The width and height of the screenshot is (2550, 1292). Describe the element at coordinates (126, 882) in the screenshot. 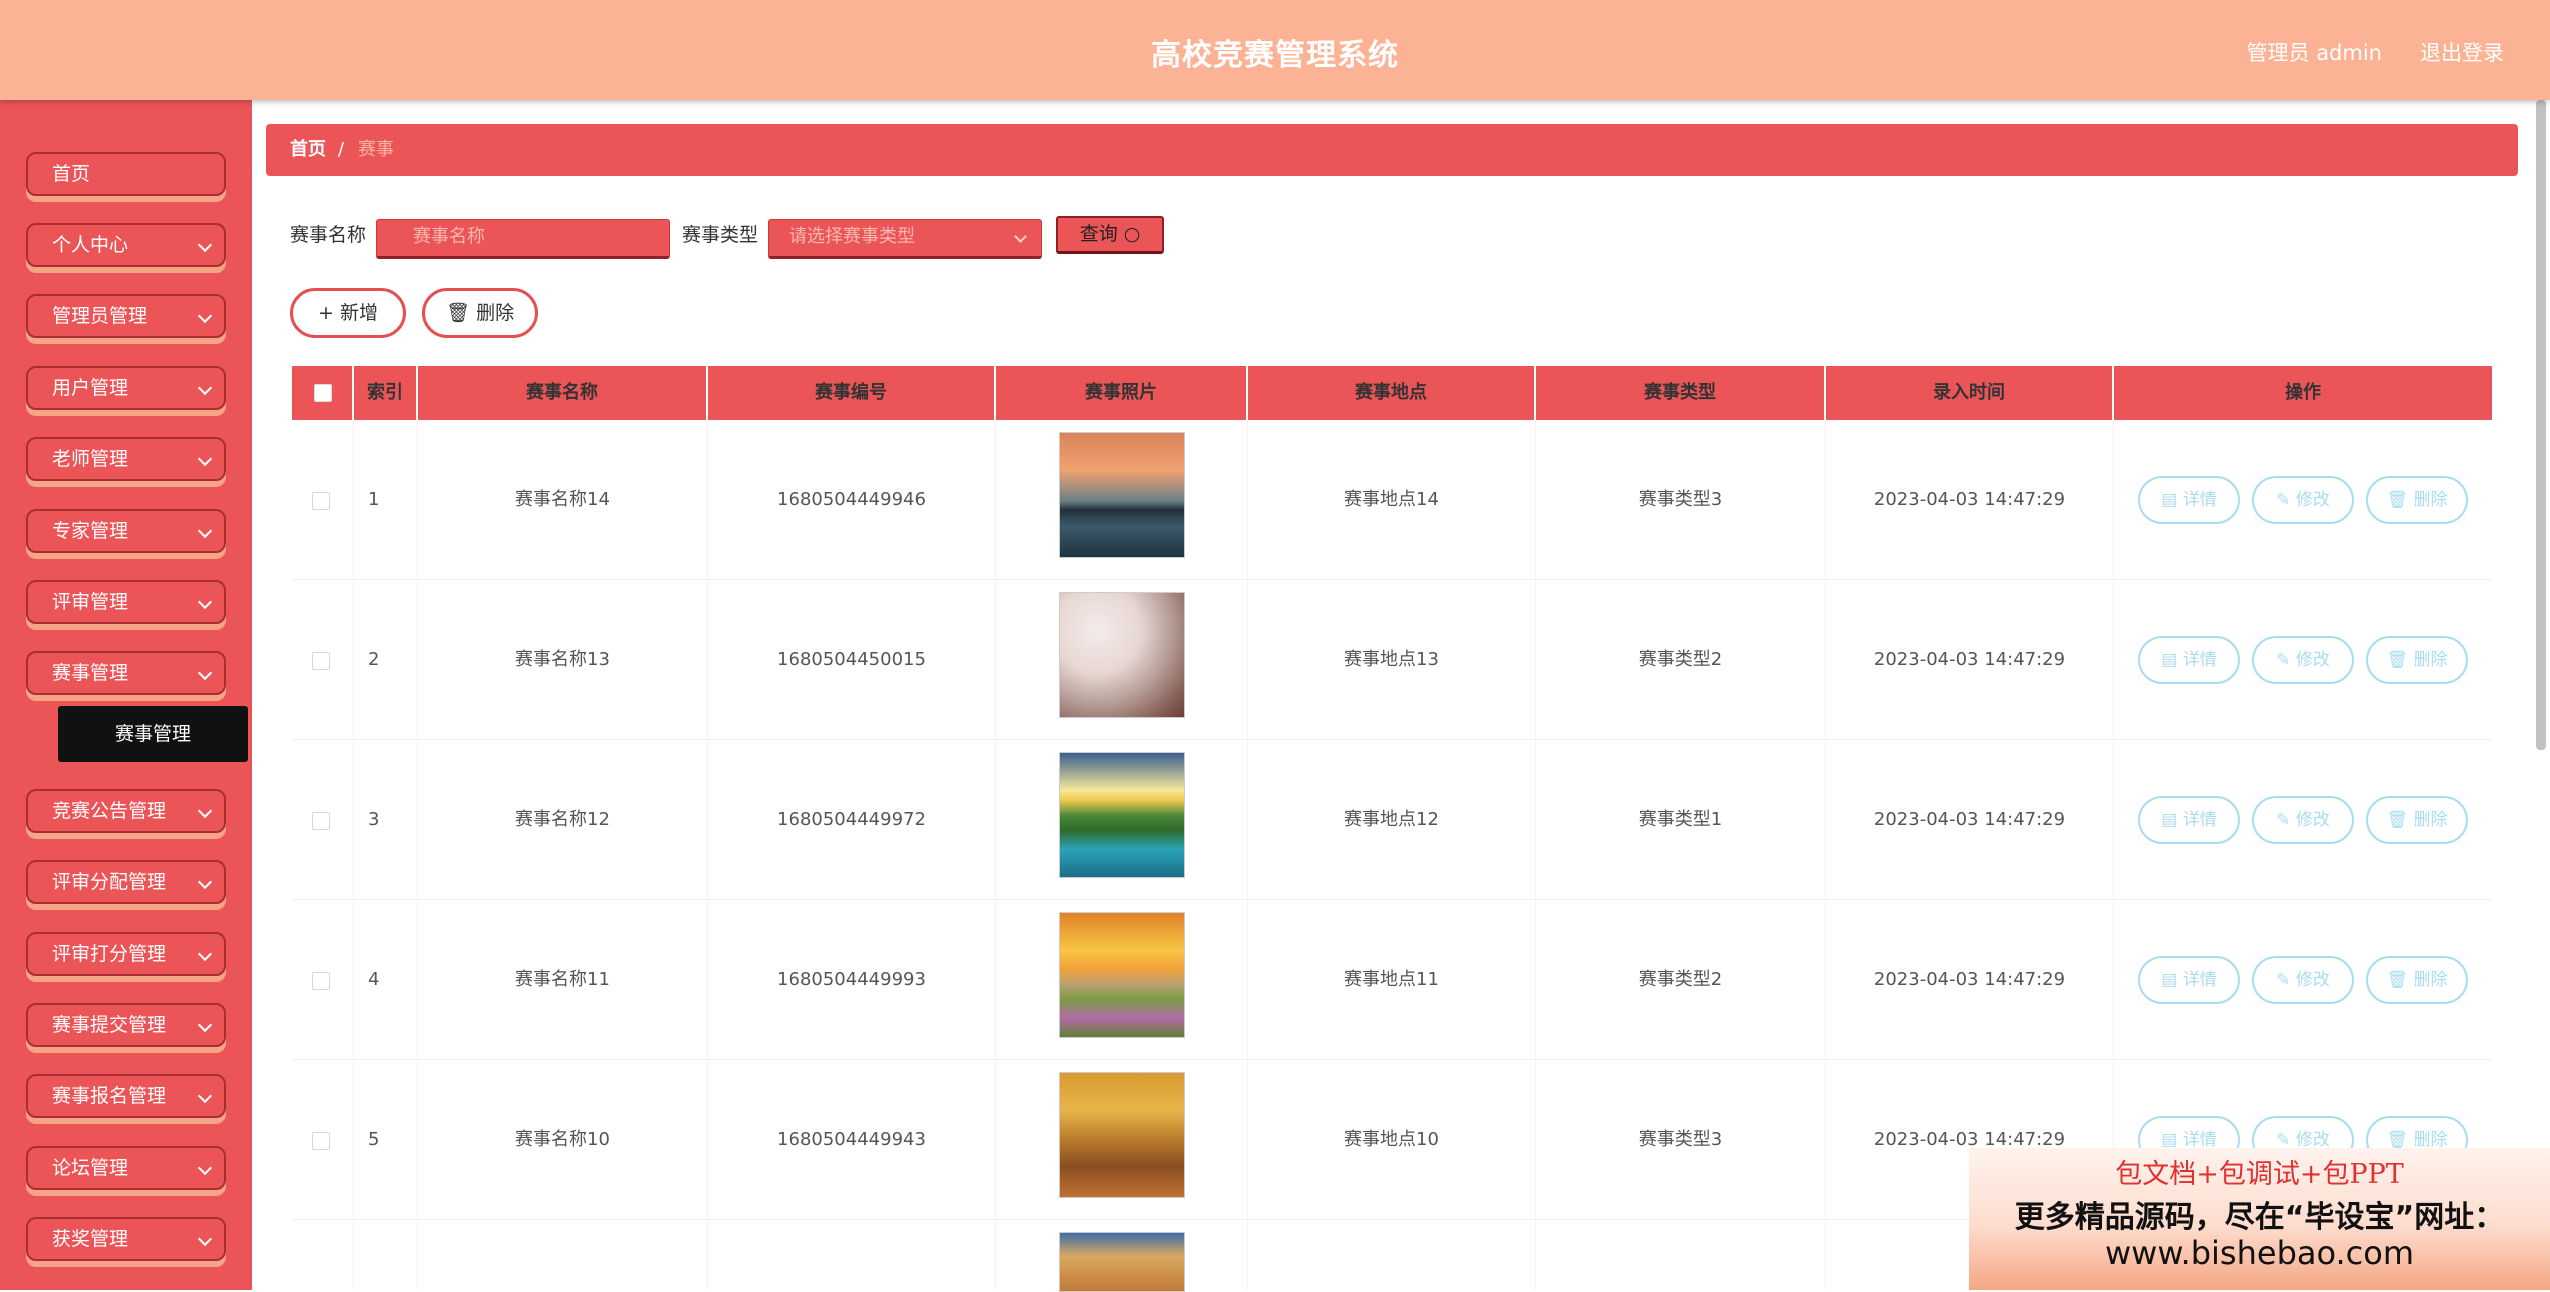

I see `sidebar-item-review-assign: 评审分配管理` at that location.